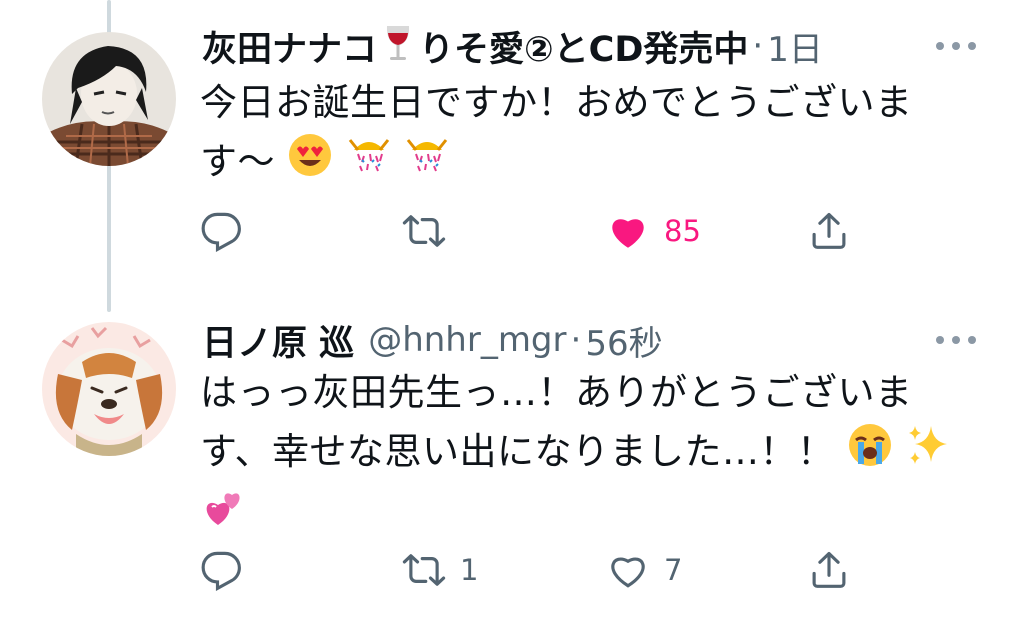  What do you see at coordinates (310, 163) in the screenshot?
I see `smiling-face-with-heart-eyes-icon` at bounding box center [310, 163].